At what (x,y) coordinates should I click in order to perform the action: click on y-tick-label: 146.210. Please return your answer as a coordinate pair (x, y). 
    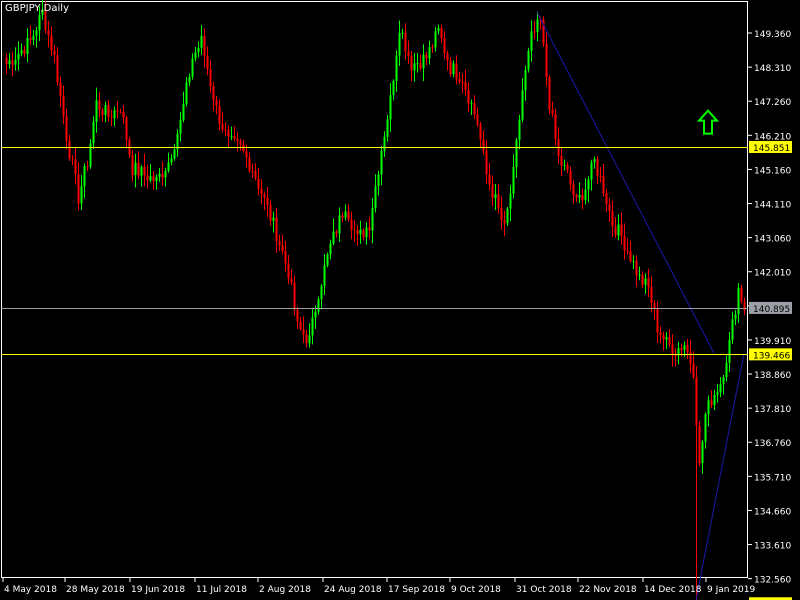
    Looking at the image, I should click on (772, 137).